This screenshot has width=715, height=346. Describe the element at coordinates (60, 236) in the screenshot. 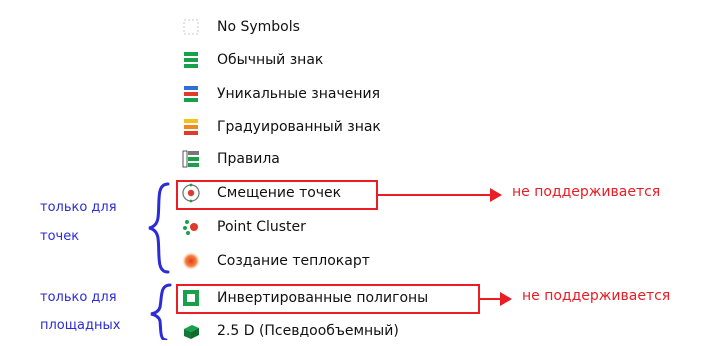

I see `group-label-points-line2: точек` at that location.